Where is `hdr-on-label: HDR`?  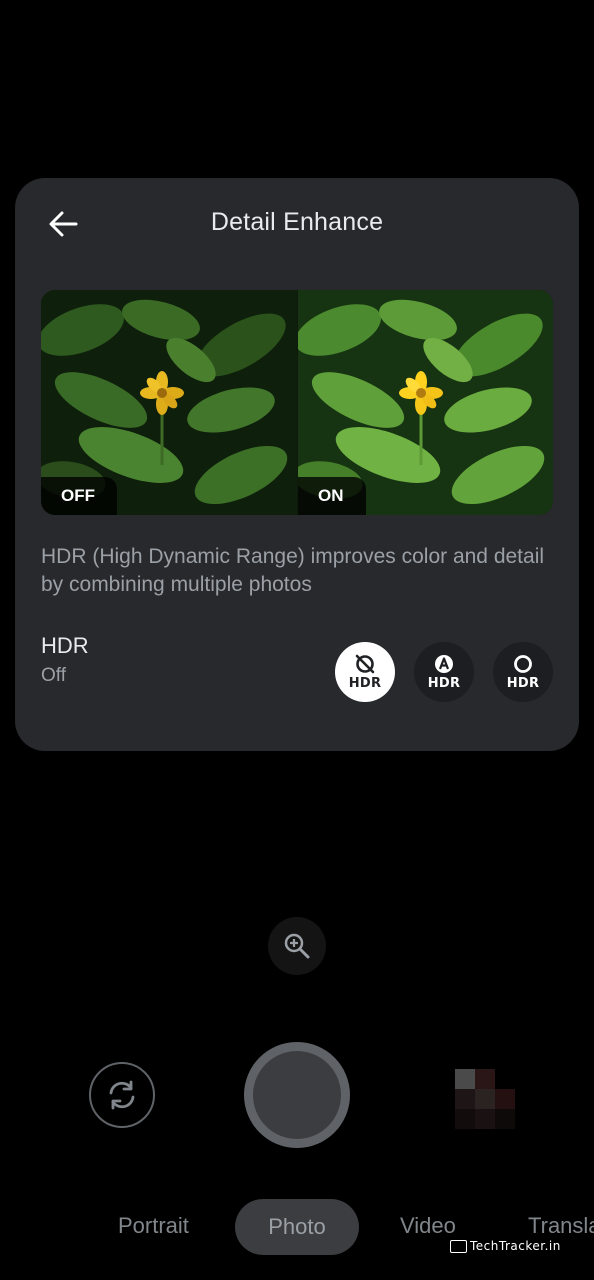
hdr-on-label: HDR is located at coordinates (523, 683).